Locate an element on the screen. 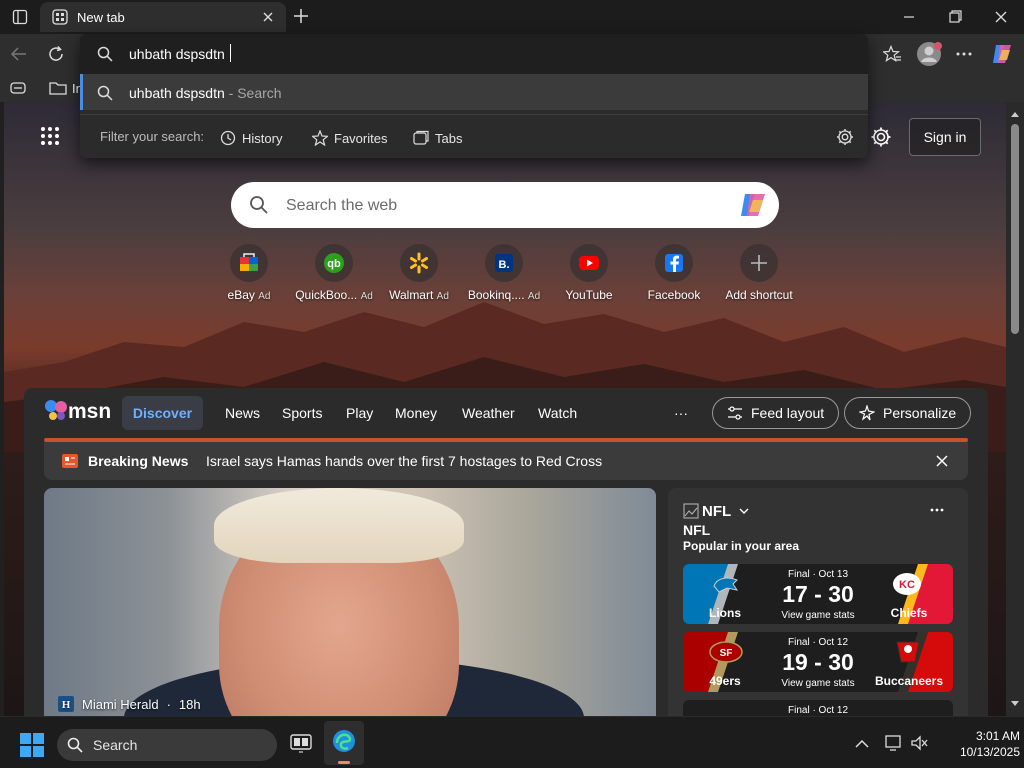 This screenshot has height=768, width=1024. nfl-header: NFL is located at coordinates (716, 511).